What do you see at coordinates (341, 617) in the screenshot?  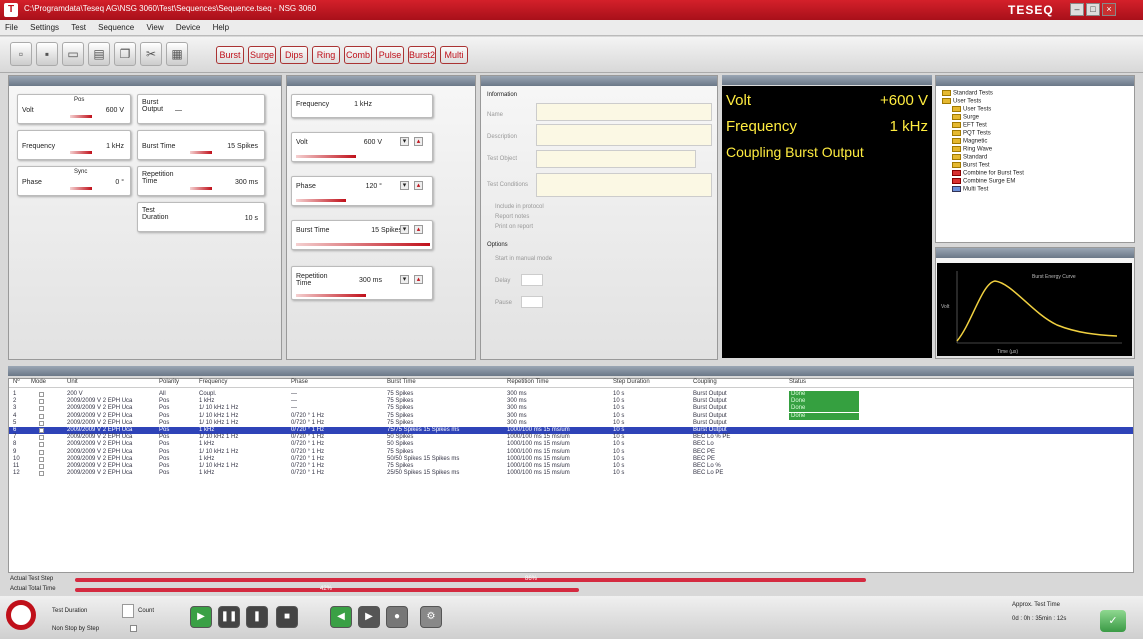 I see `step-back-button: ◀` at bounding box center [341, 617].